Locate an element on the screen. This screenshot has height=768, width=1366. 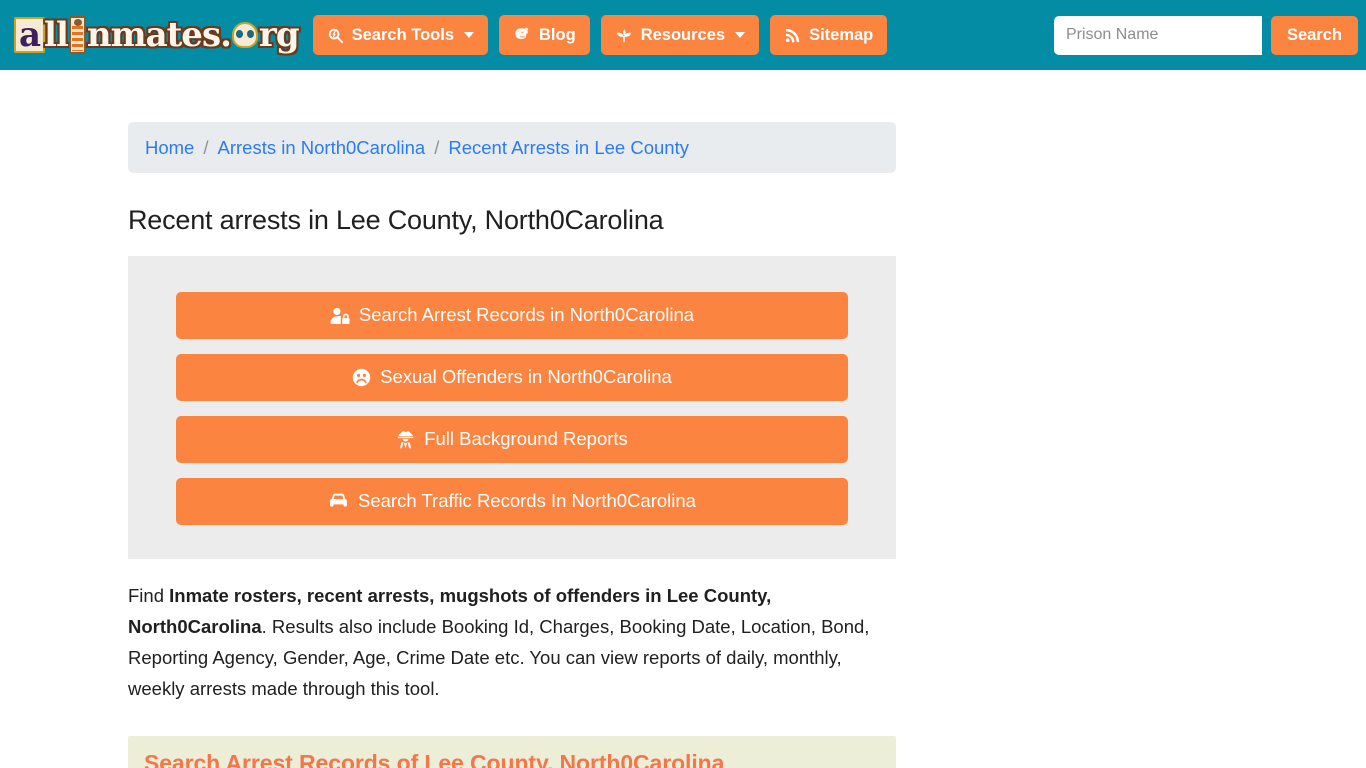
car-icon is located at coordinates (338, 501).